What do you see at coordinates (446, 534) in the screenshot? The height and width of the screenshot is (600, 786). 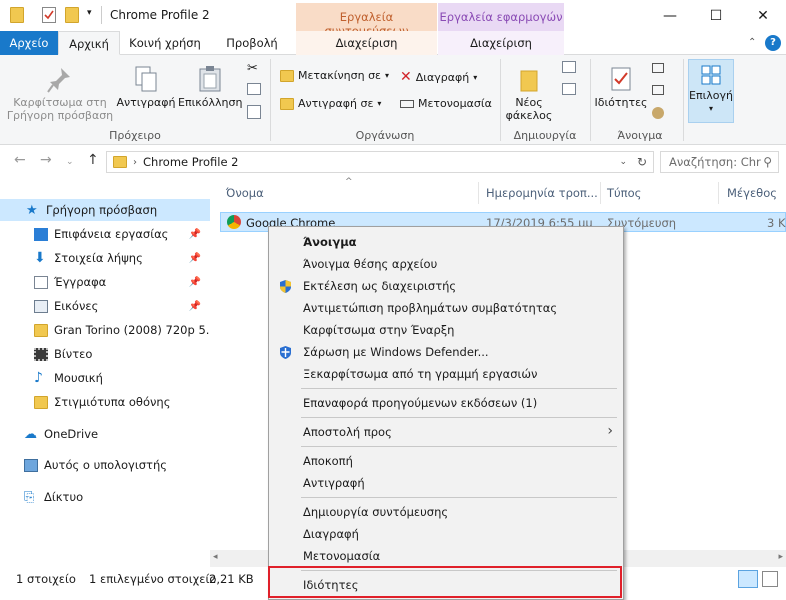 I see `menu-delete: Διαγραφή` at bounding box center [446, 534].